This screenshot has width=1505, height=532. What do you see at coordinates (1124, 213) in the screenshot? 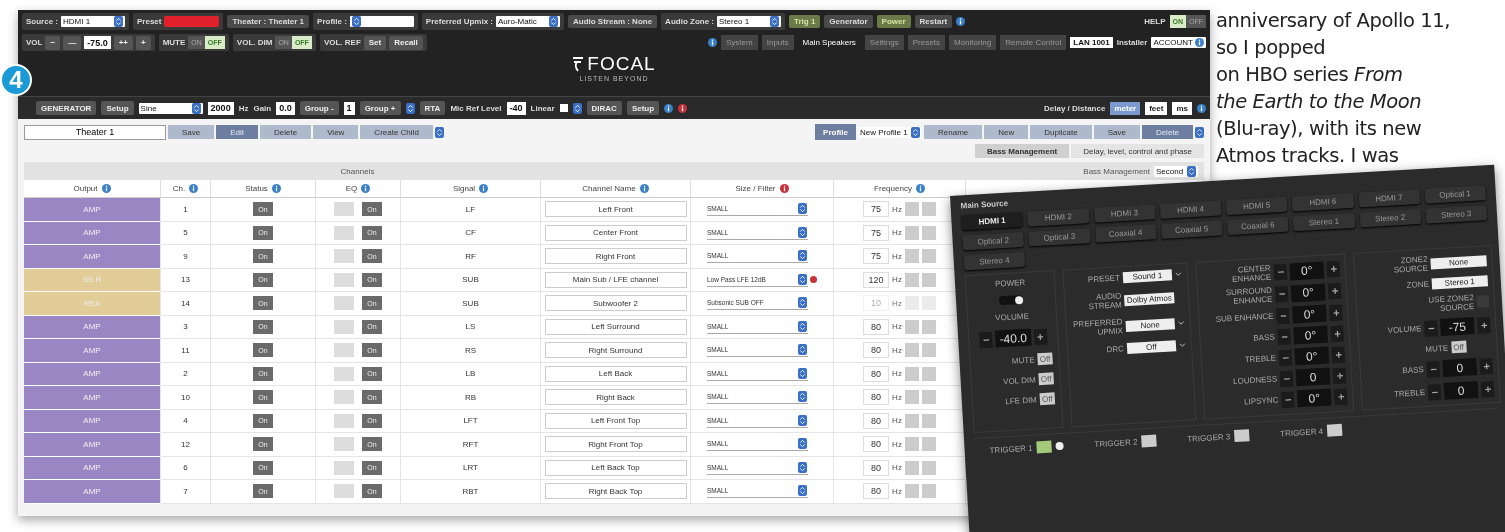
I see `source-button: HDMI 3` at bounding box center [1124, 213].